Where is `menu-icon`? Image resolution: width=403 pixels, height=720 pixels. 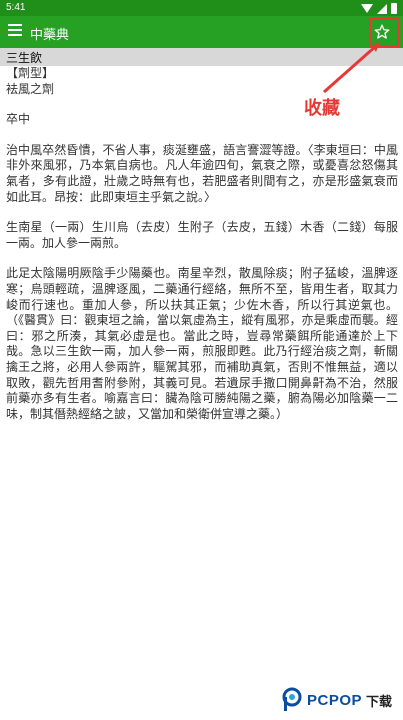
menu-icon is located at coordinates (15, 31).